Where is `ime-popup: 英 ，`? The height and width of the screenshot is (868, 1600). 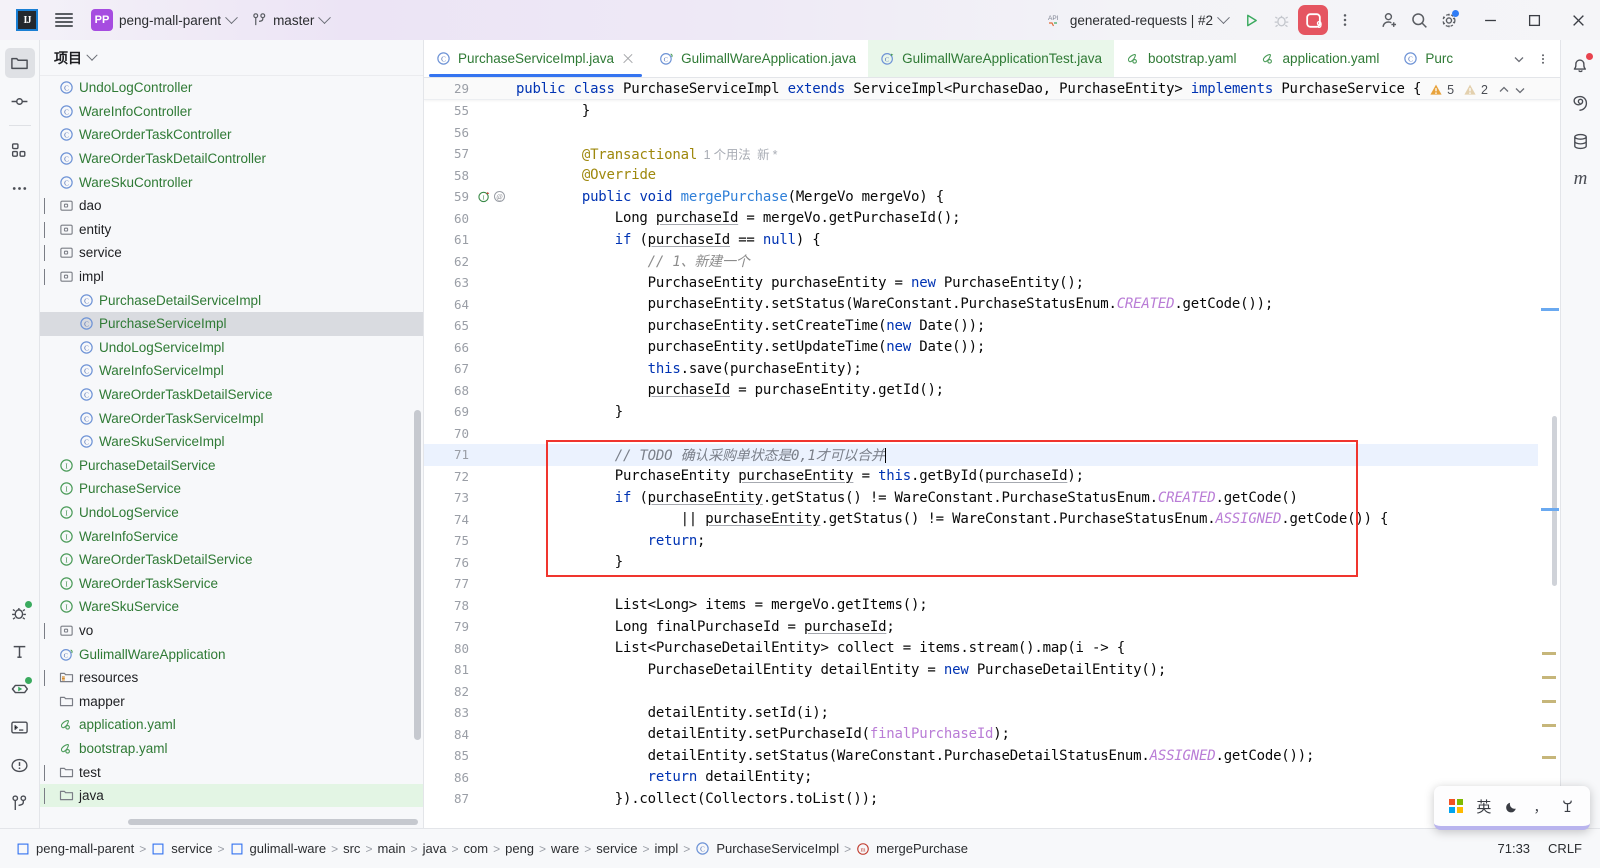 ime-popup: 英 ， is located at coordinates (1512, 808).